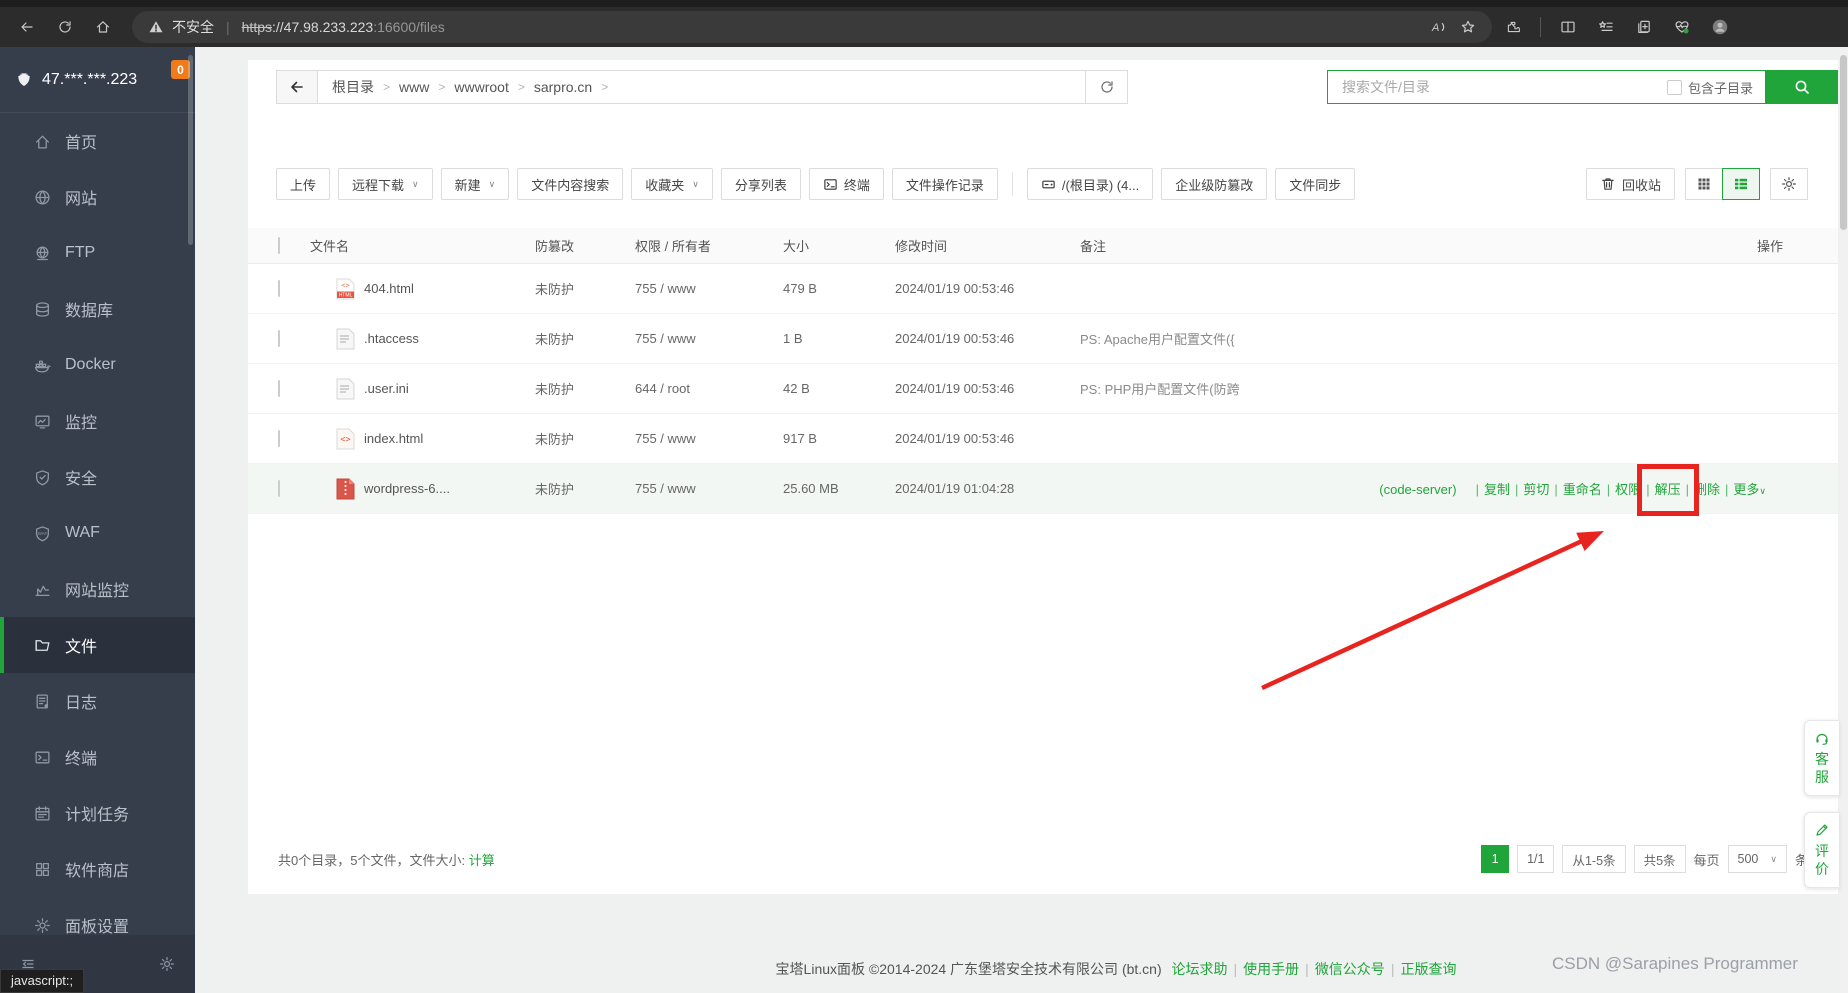 The image size is (1848, 993). Describe the element at coordinates (97, 645) in the screenshot. I see `sidebar-item-files: 文件` at that location.